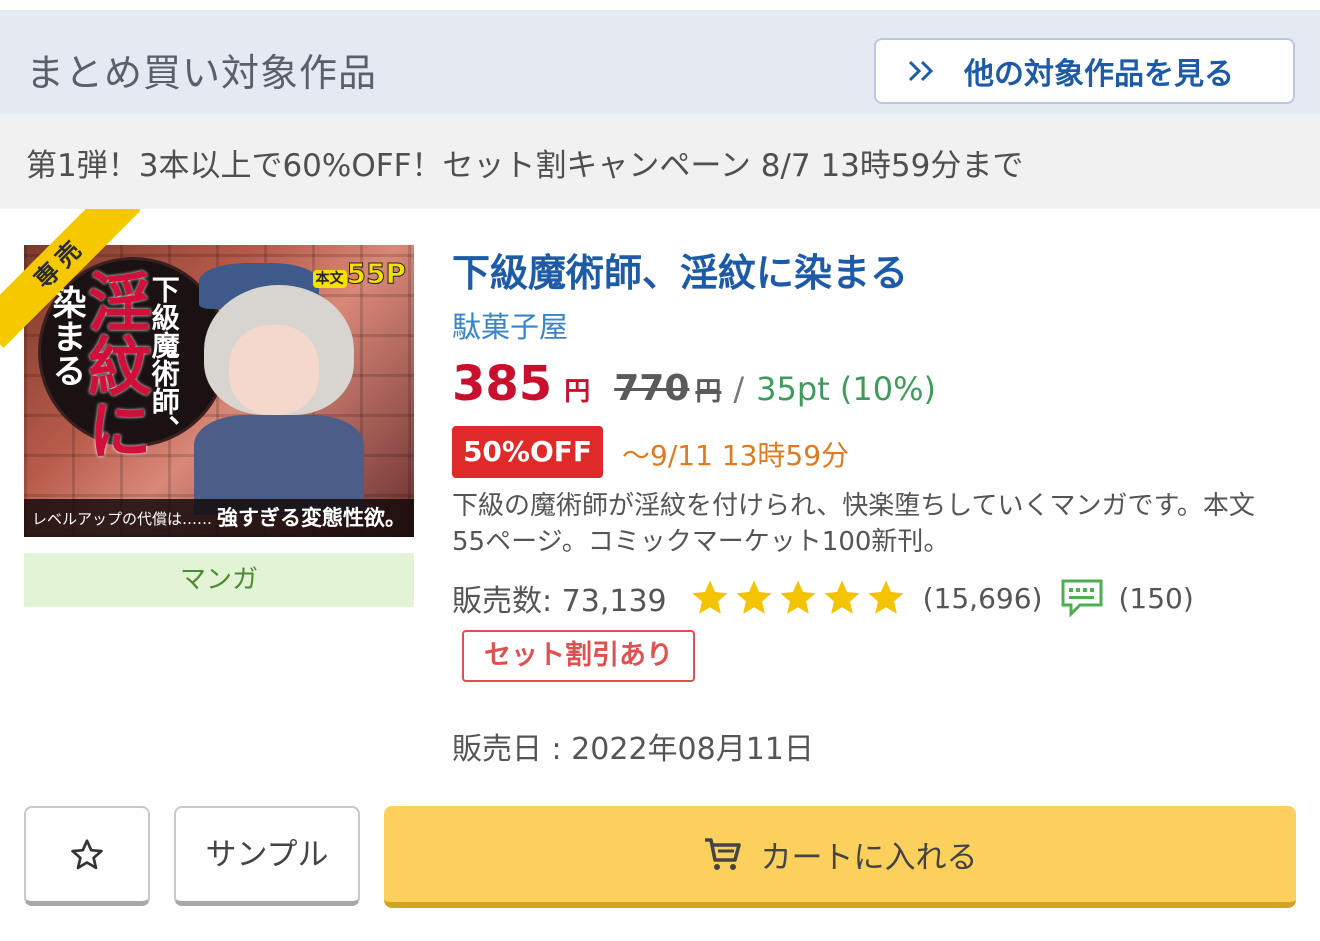 The image size is (1320, 941). What do you see at coordinates (1082, 598) in the screenshot?
I see `comment-icon` at bounding box center [1082, 598].